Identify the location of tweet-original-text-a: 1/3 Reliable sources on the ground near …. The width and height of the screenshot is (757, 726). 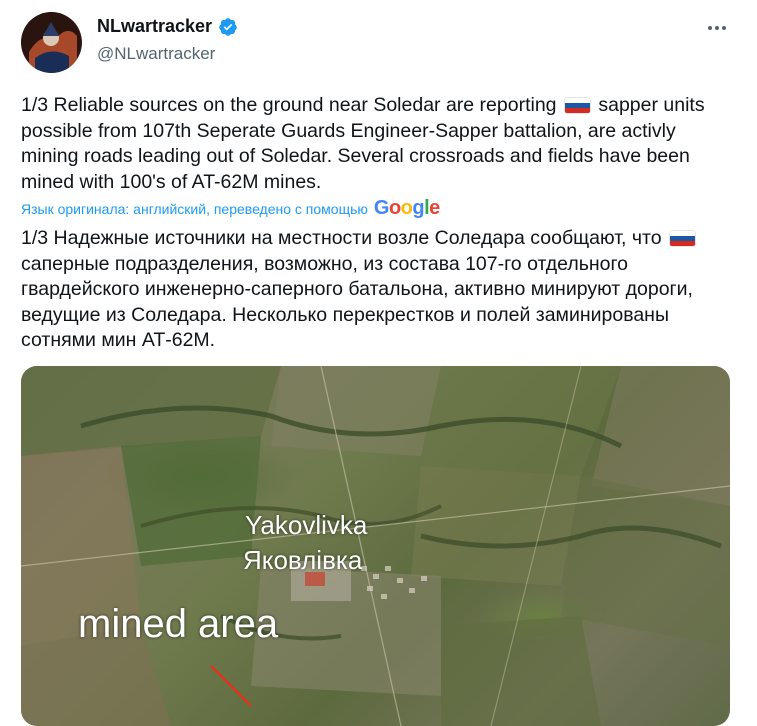
(289, 105).